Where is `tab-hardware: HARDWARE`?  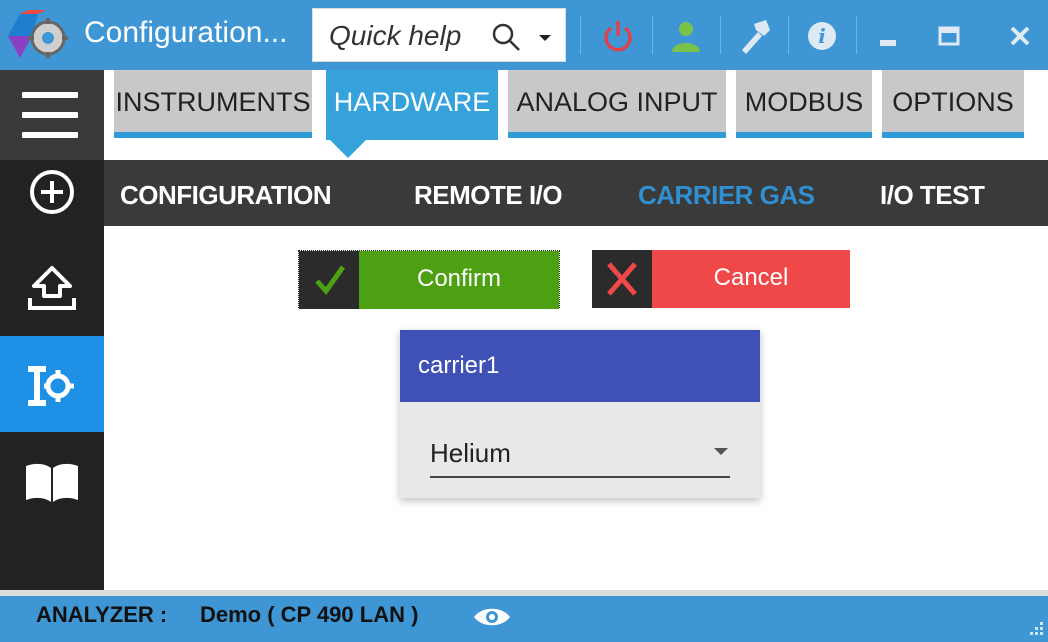
tab-hardware: HARDWARE is located at coordinates (412, 105).